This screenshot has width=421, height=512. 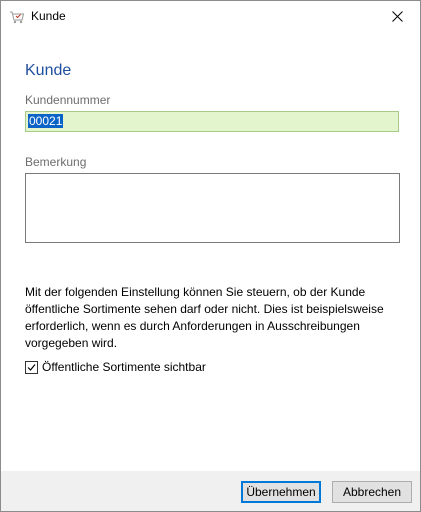 What do you see at coordinates (212, 121) in the screenshot?
I see `kundennummer-input: 00021` at bounding box center [212, 121].